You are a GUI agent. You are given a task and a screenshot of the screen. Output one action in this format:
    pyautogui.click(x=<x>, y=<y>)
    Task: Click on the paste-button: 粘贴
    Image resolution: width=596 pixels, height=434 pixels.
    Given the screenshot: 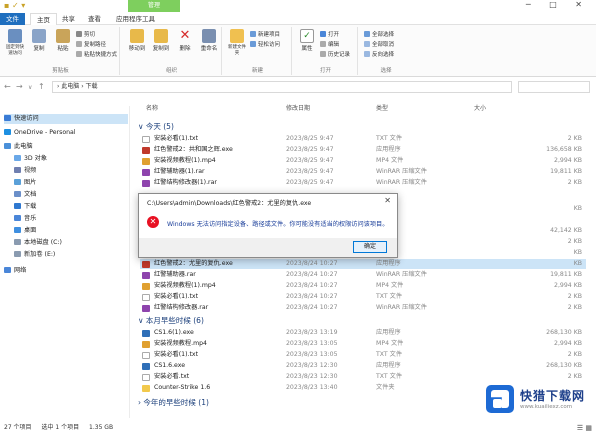 What is the action you would take?
    pyautogui.click(x=63, y=40)
    